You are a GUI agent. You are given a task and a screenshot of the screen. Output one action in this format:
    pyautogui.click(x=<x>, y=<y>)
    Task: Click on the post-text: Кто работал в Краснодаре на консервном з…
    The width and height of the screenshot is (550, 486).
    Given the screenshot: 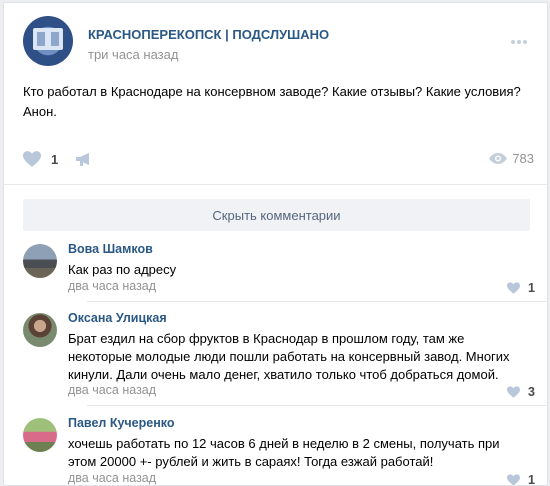 What is the action you would take?
    pyautogui.click(x=272, y=101)
    